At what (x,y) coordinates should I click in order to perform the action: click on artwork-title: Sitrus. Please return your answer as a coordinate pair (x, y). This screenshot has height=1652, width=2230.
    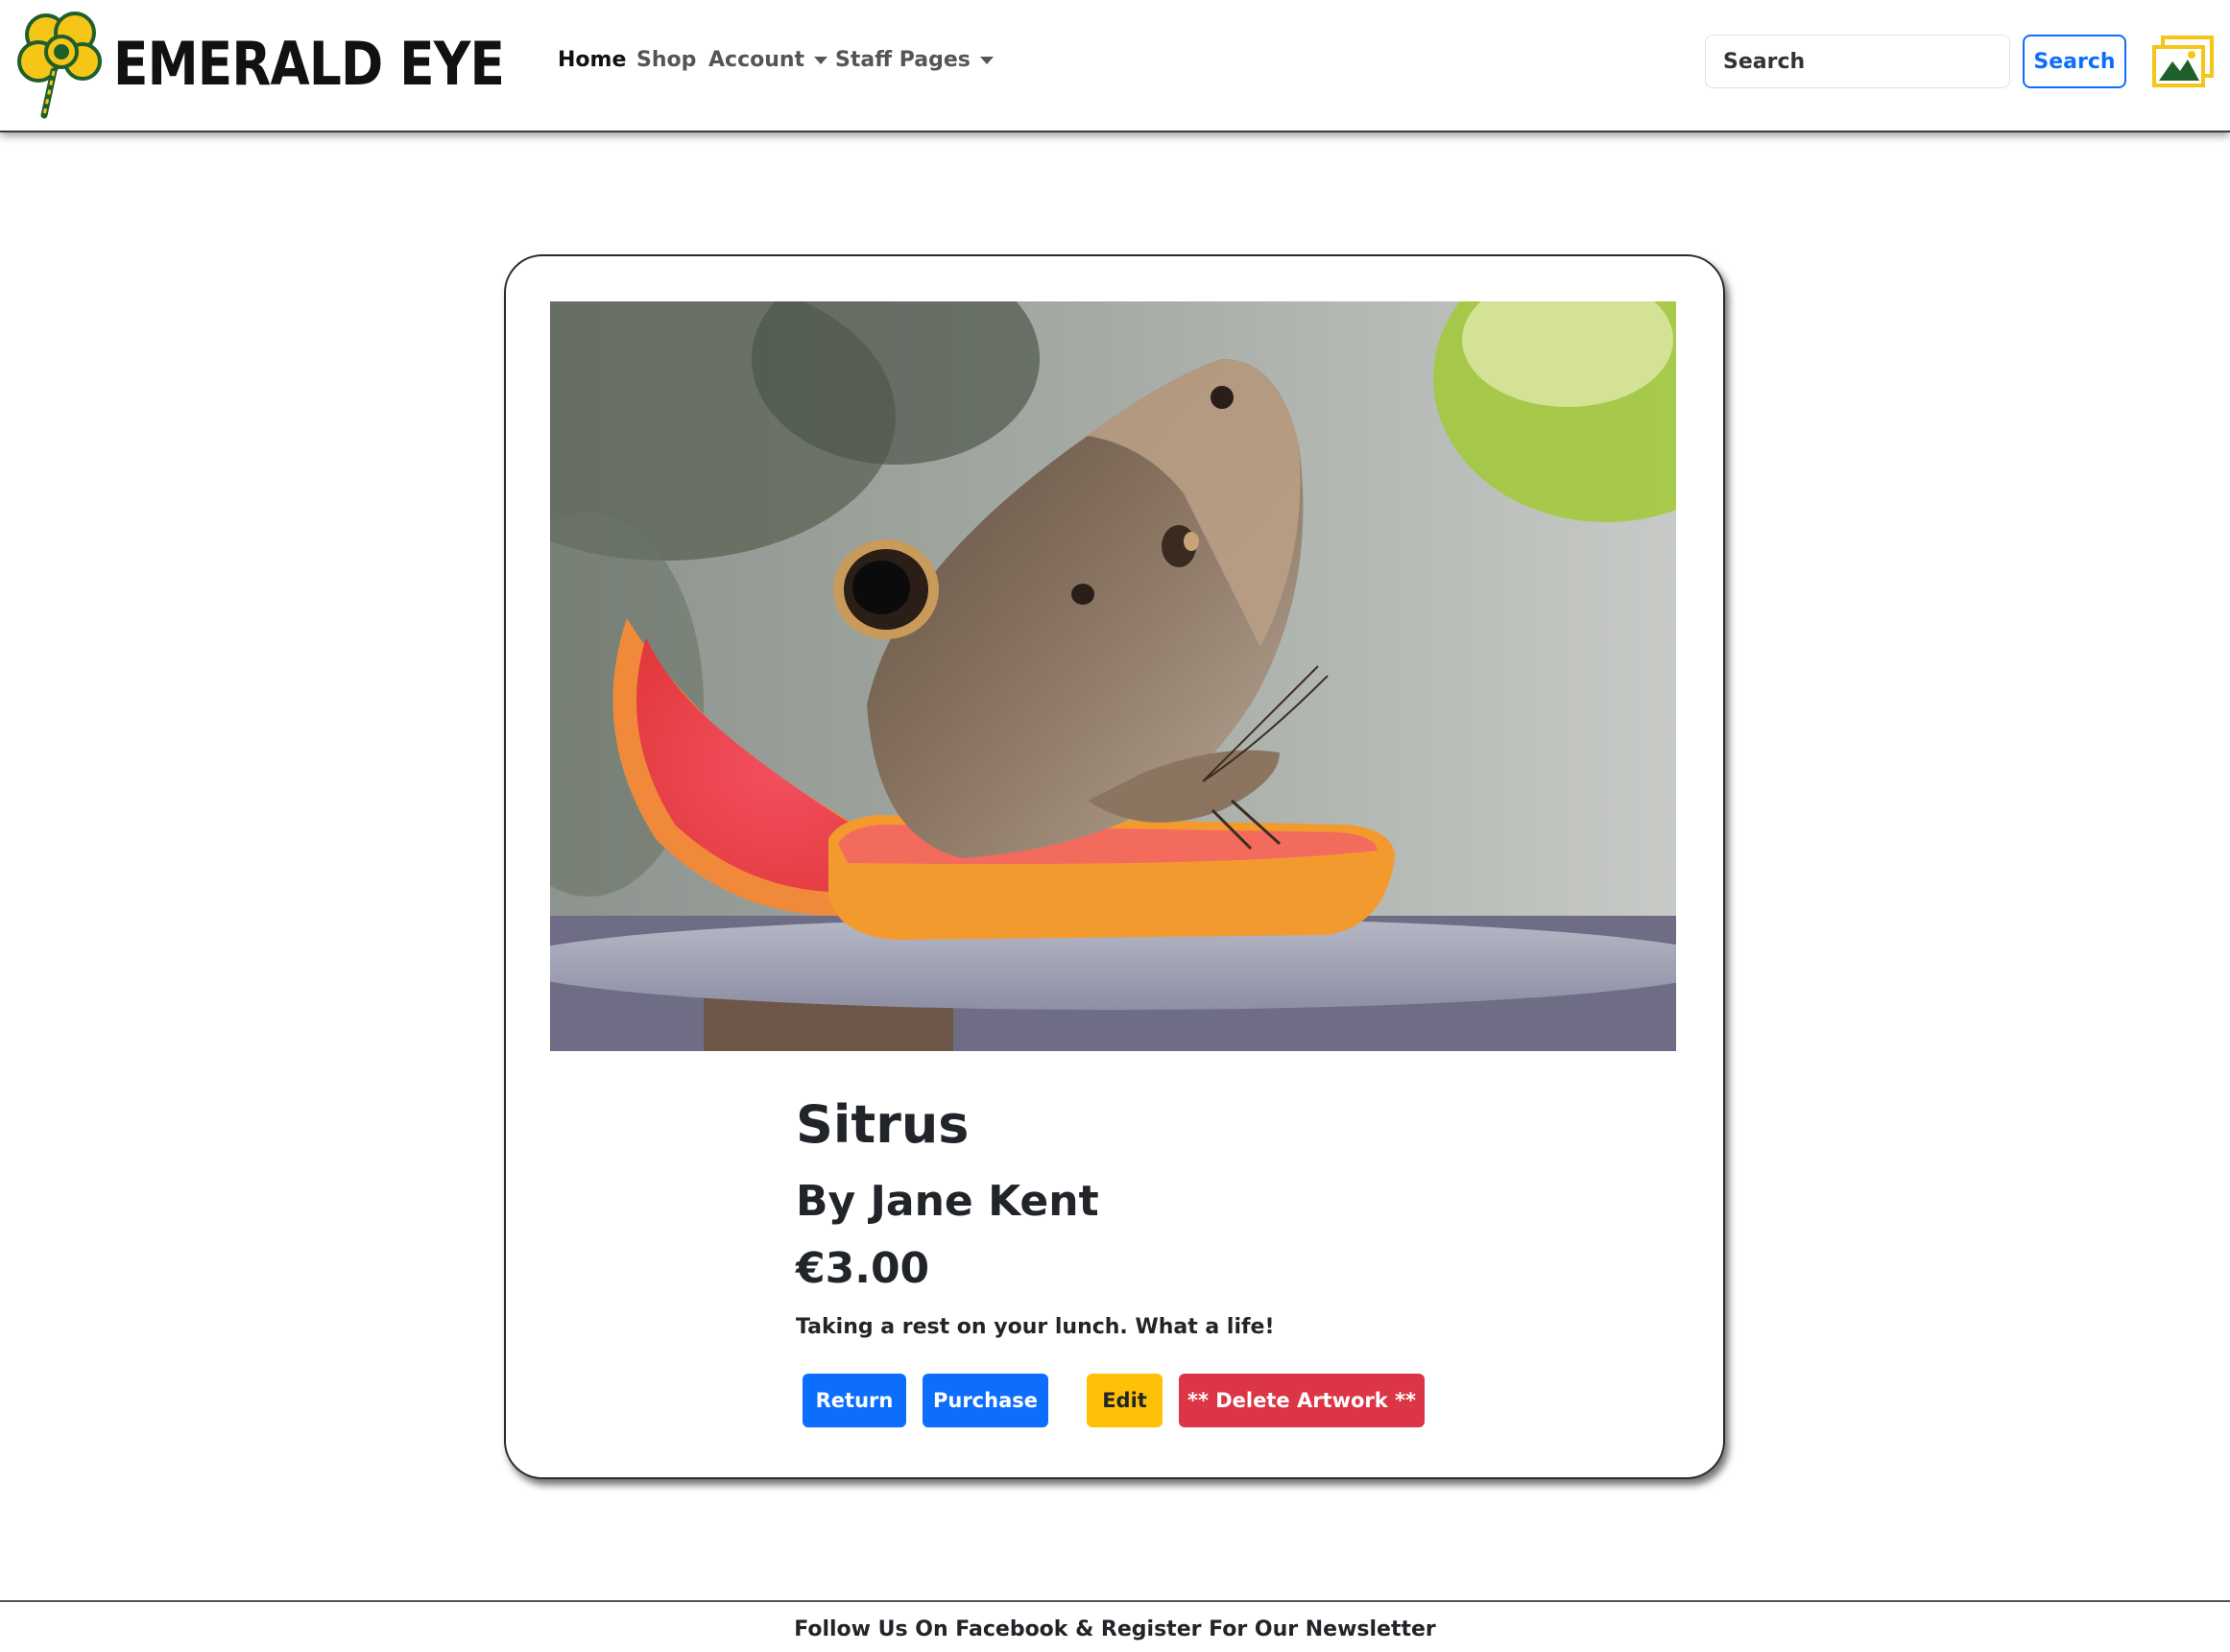
    Looking at the image, I should click on (883, 1124).